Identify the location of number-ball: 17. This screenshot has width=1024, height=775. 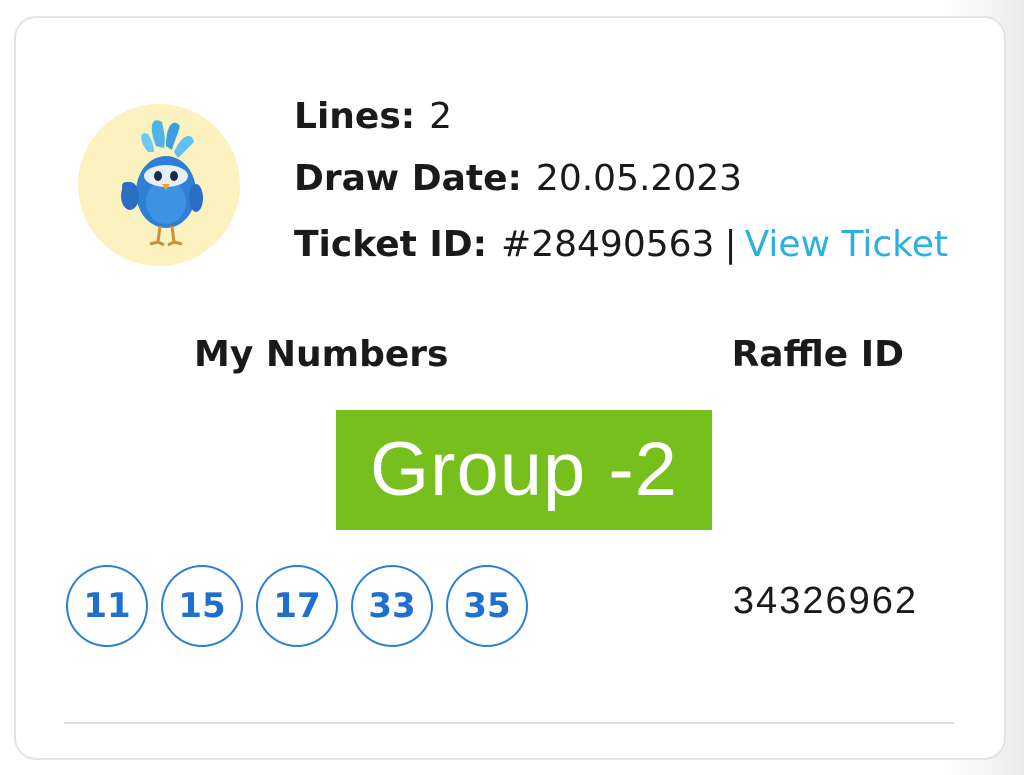
(297, 606).